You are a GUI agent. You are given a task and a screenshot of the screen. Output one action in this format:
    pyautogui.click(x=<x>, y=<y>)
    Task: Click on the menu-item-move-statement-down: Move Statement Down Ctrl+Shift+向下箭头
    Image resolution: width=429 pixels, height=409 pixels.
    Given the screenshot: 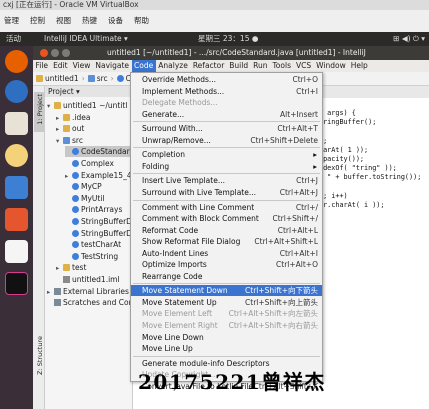 What is the action you would take?
    pyautogui.click(x=226, y=291)
    